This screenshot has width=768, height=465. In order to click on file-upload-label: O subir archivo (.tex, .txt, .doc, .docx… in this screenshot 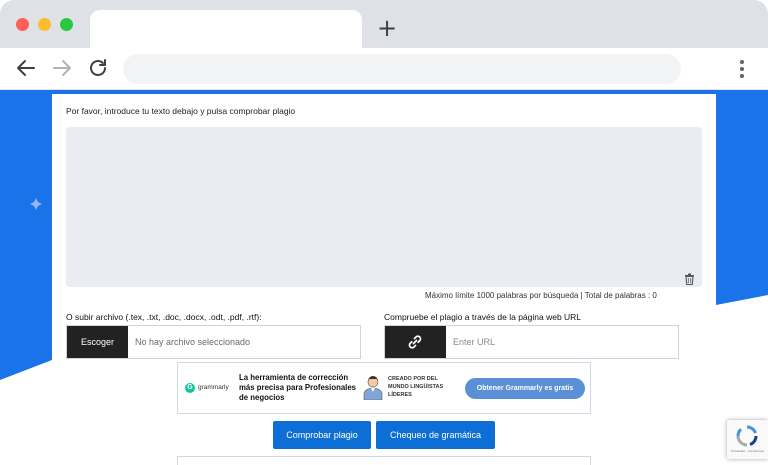, I will do `click(164, 317)`.